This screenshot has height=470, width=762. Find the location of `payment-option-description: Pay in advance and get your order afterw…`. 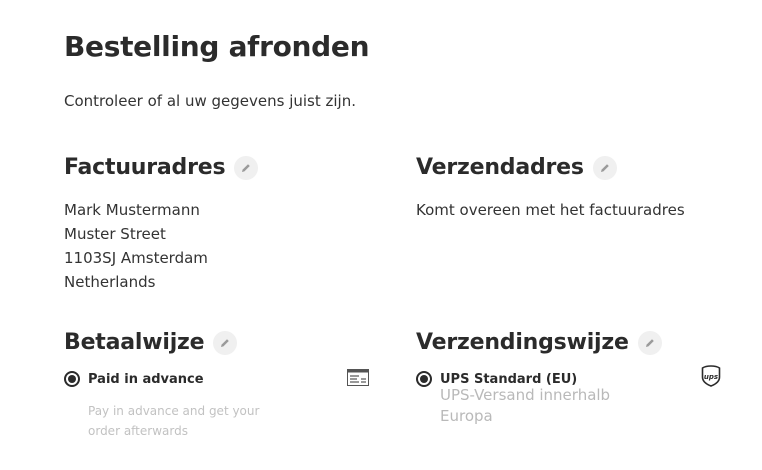

payment-option-description: Pay in advance and get your order afterw… is located at coordinates (174, 421).